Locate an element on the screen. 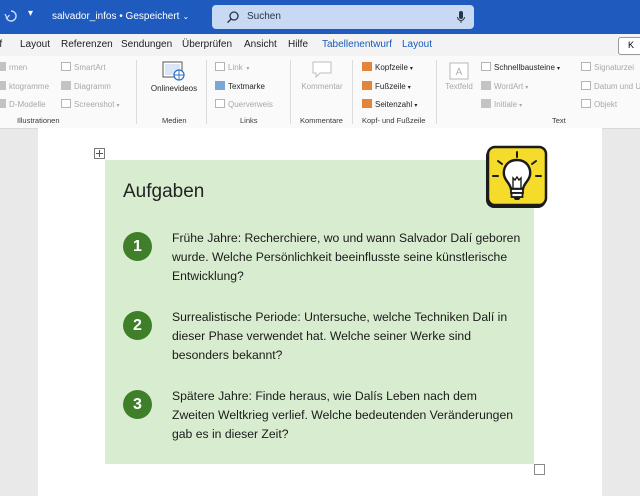  kopfzeile-button: Kopfzeile ▾ is located at coordinates (387, 68).